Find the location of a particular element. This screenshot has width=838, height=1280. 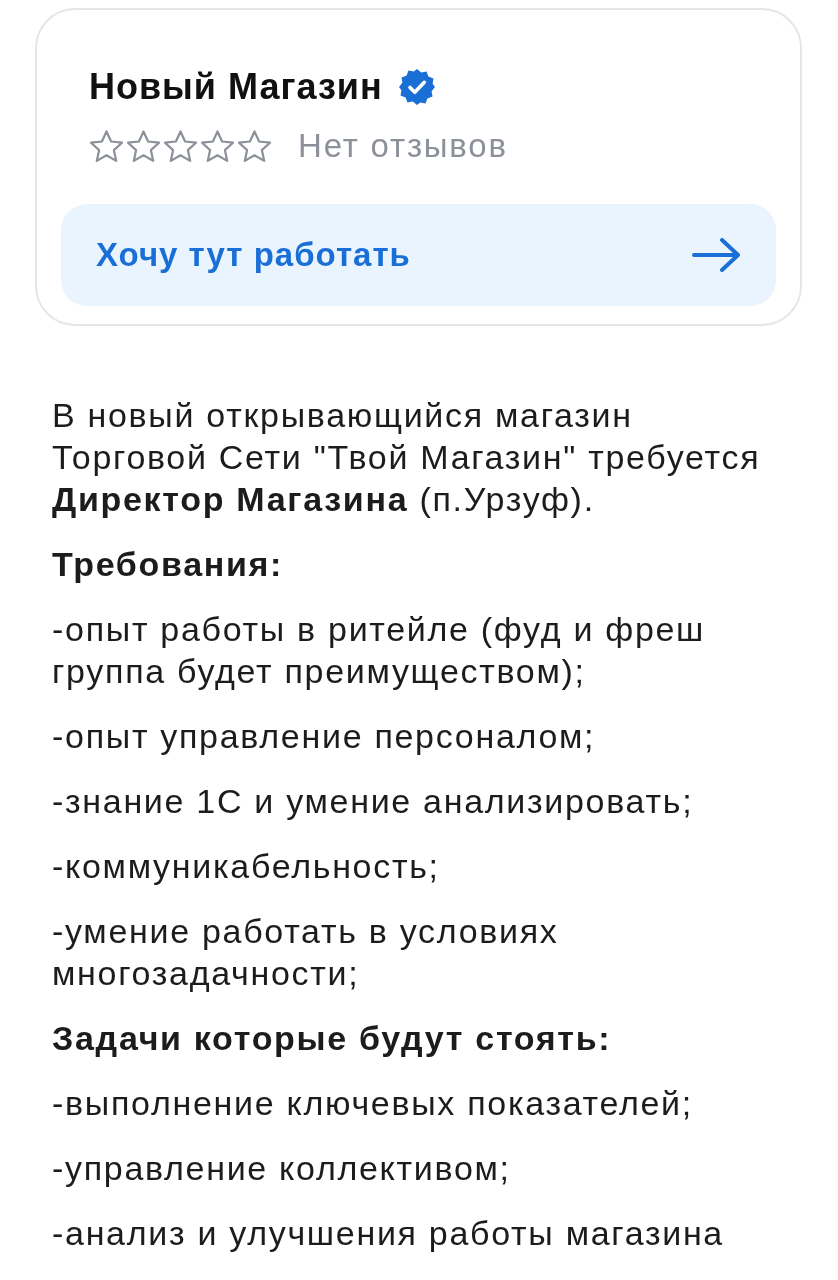

section-heading: Требования: is located at coordinates (168, 564).